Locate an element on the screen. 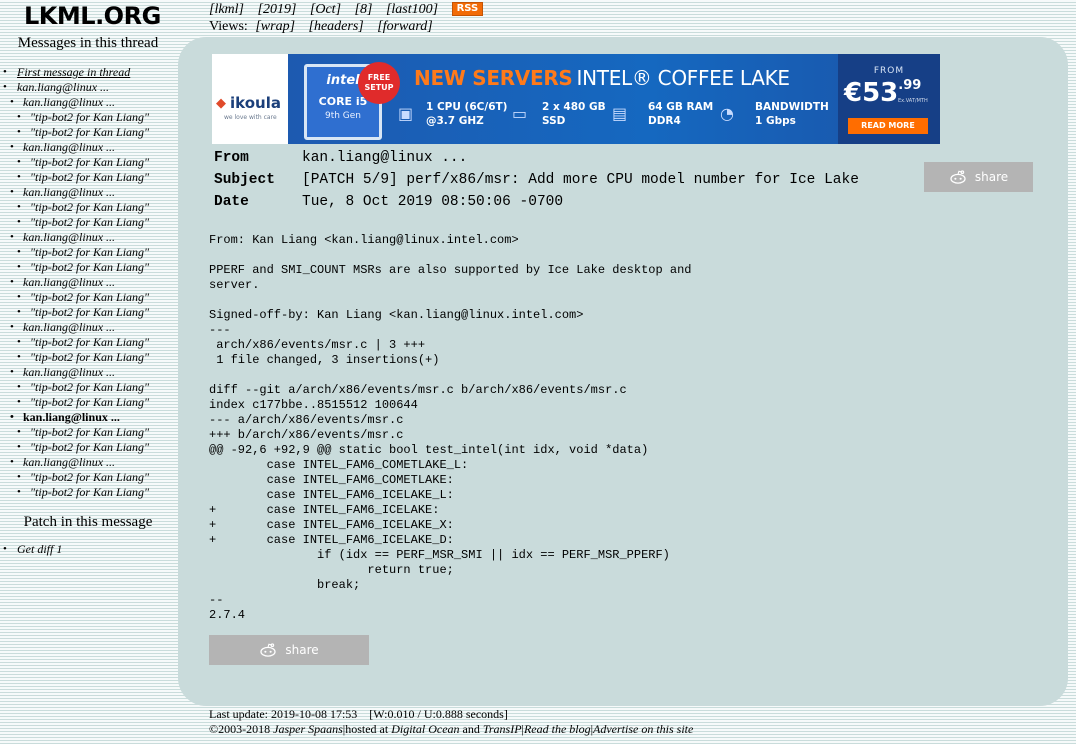 The image size is (1076, 744). view-headers-link: [headers] is located at coordinates (336, 26).